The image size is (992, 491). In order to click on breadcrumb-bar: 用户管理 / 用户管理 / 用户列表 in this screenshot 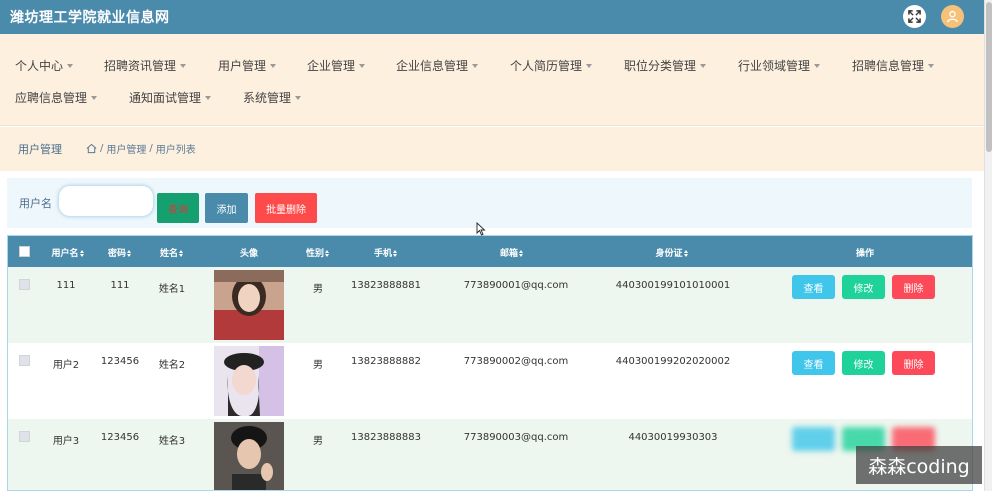, I will do `click(492, 149)`.